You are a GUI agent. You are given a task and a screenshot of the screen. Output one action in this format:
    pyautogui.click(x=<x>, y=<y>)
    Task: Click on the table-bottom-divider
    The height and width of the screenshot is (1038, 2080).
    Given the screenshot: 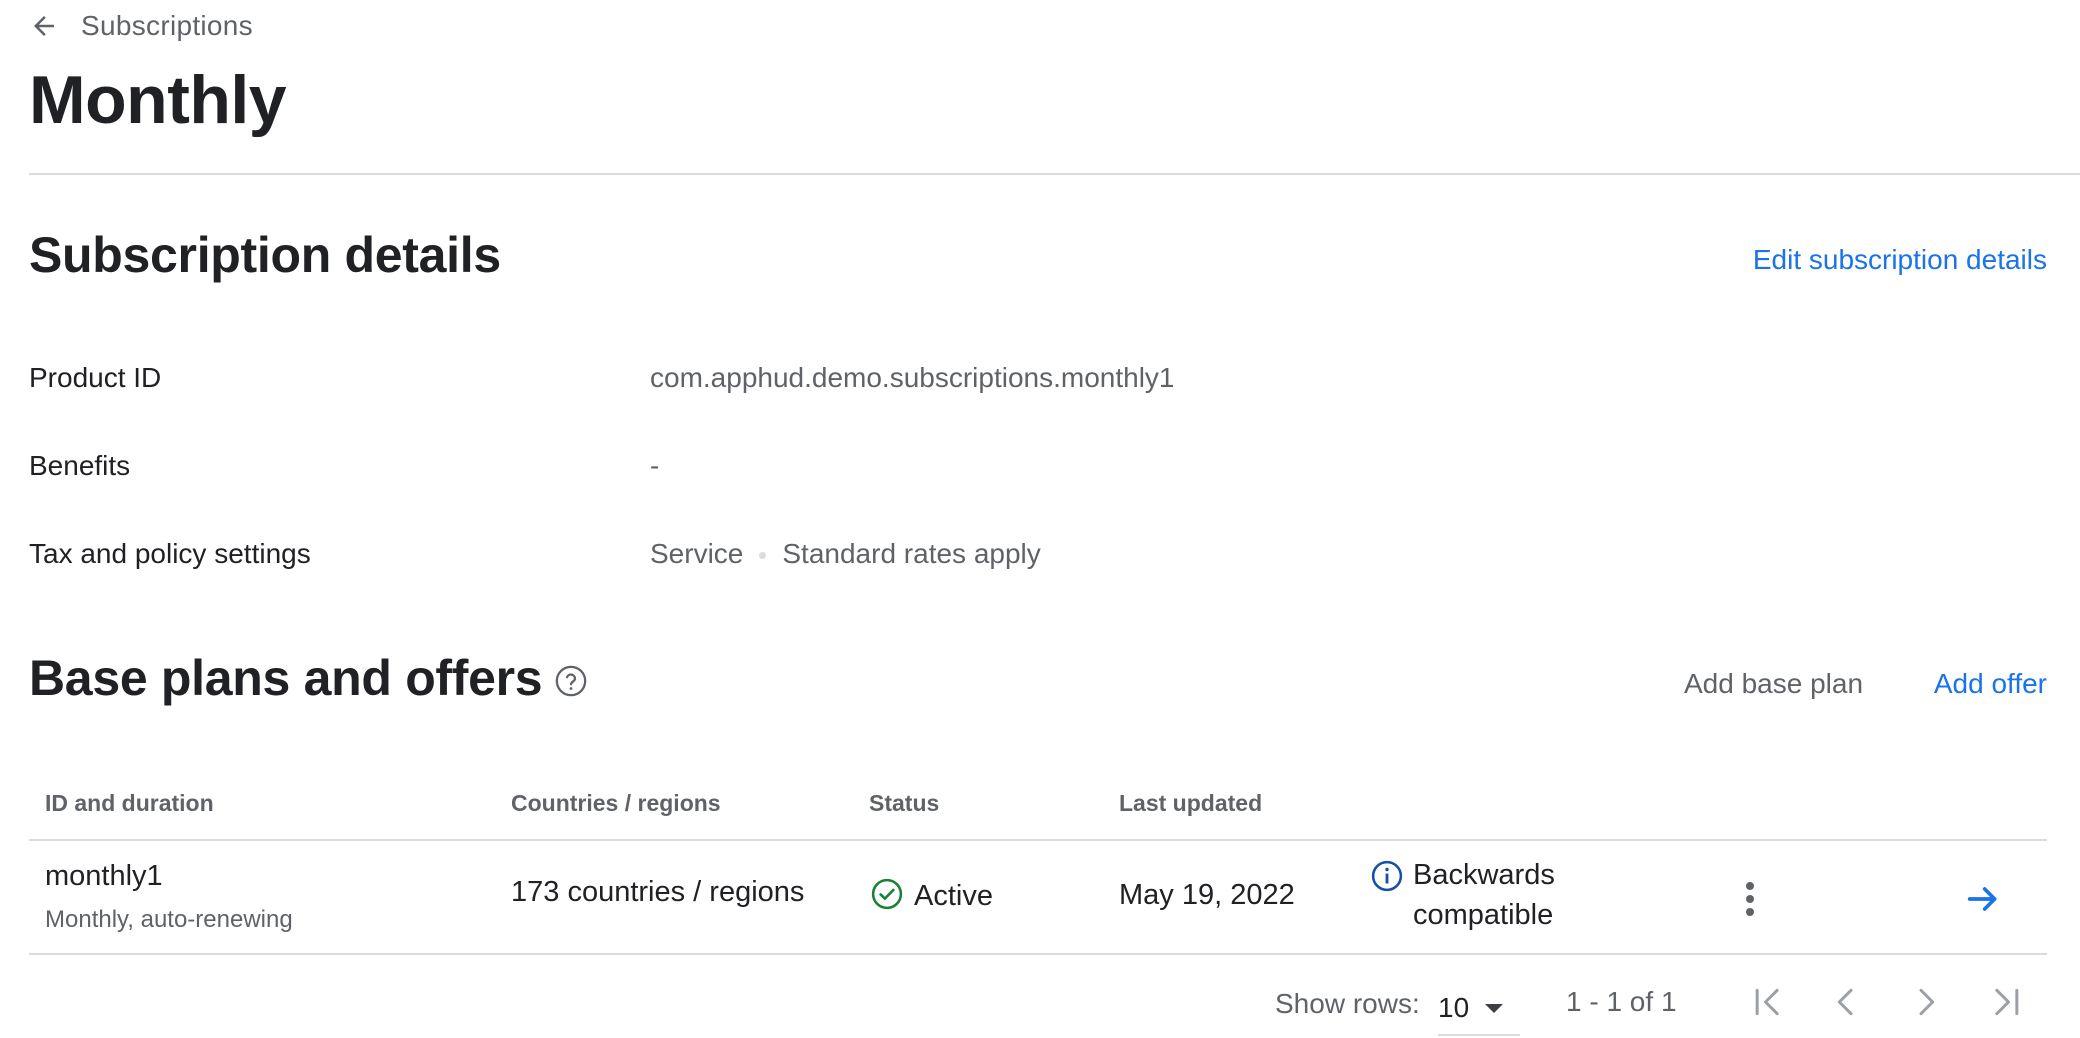 What is the action you would take?
    pyautogui.click(x=1038, y=954)
    